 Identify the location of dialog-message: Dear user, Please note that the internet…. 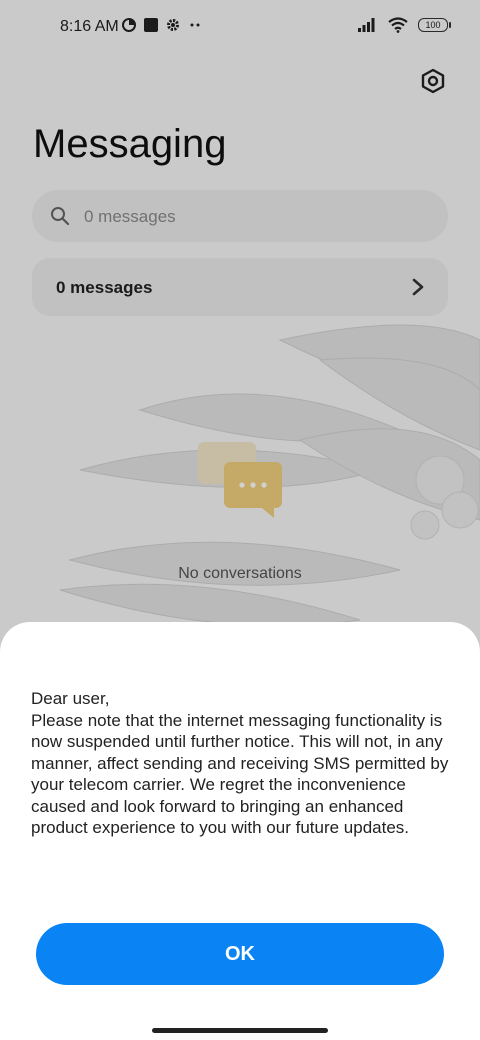
(240, 763).